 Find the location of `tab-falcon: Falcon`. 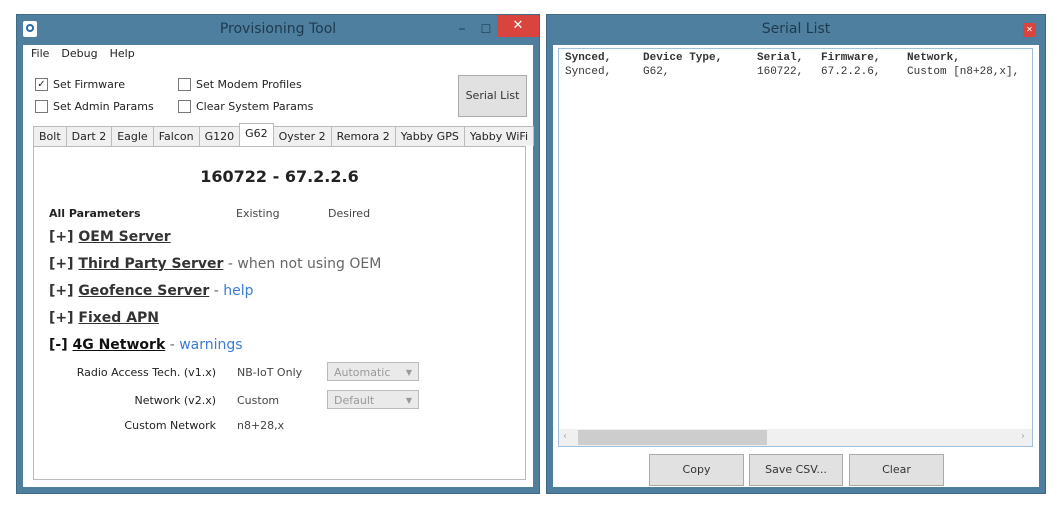

tab-falcon: Falcon is located at coordinates (176, 136).